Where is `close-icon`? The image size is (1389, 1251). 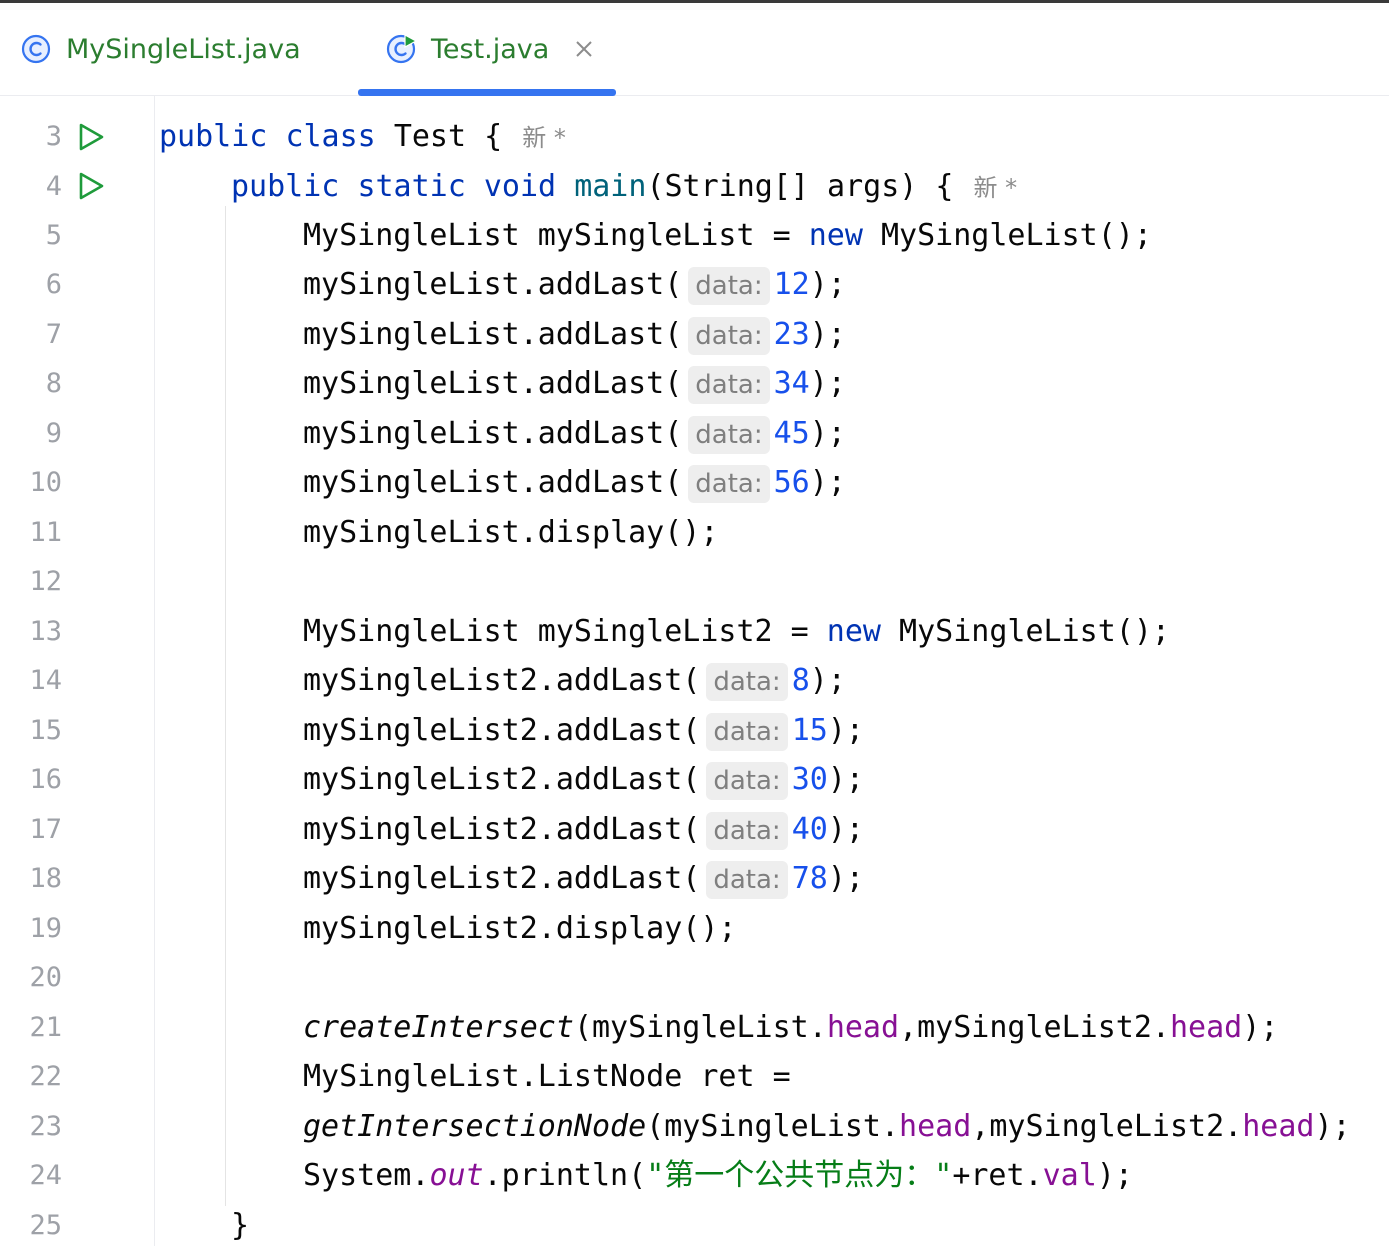
close-icon is located at coordinates (584, 49).